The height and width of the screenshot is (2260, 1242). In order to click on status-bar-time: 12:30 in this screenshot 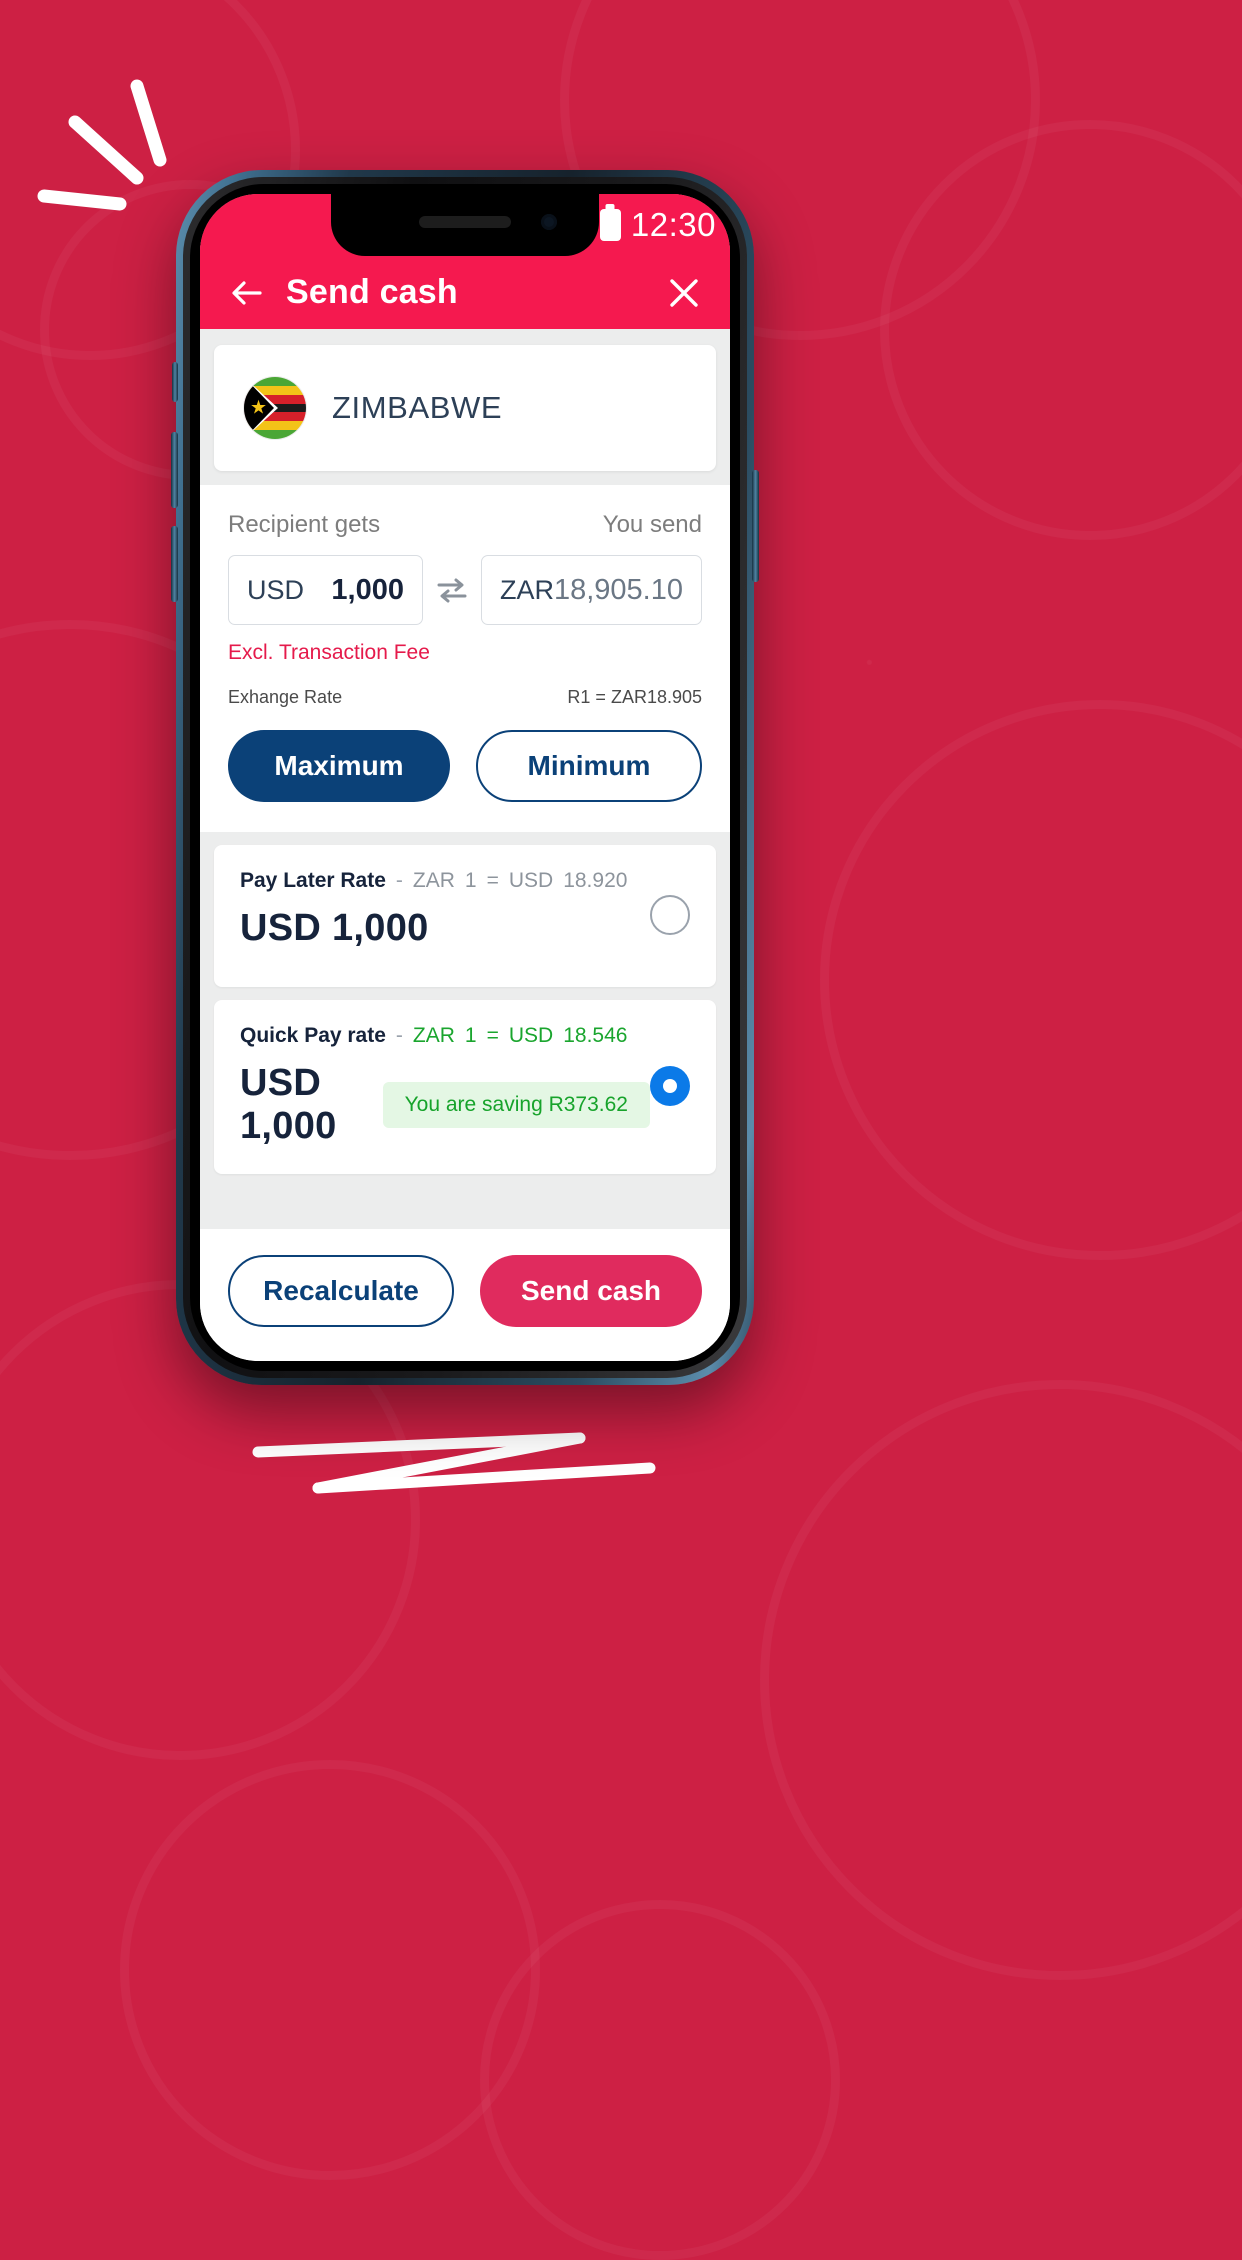, I will do `click(673, 224)`.